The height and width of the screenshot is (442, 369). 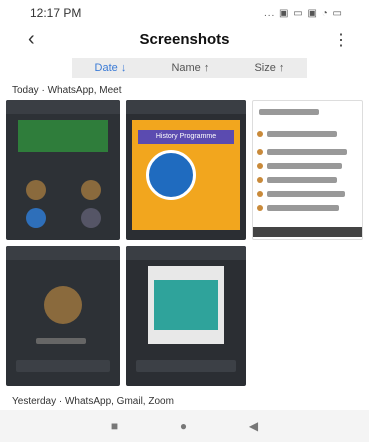 What do you see at coordinates (184, 13) in the screenshot?
I see `status-bar: 12:17 PM ... ▣ ▭ ▣ ◔ ▭` at bounding box center [184, 13].